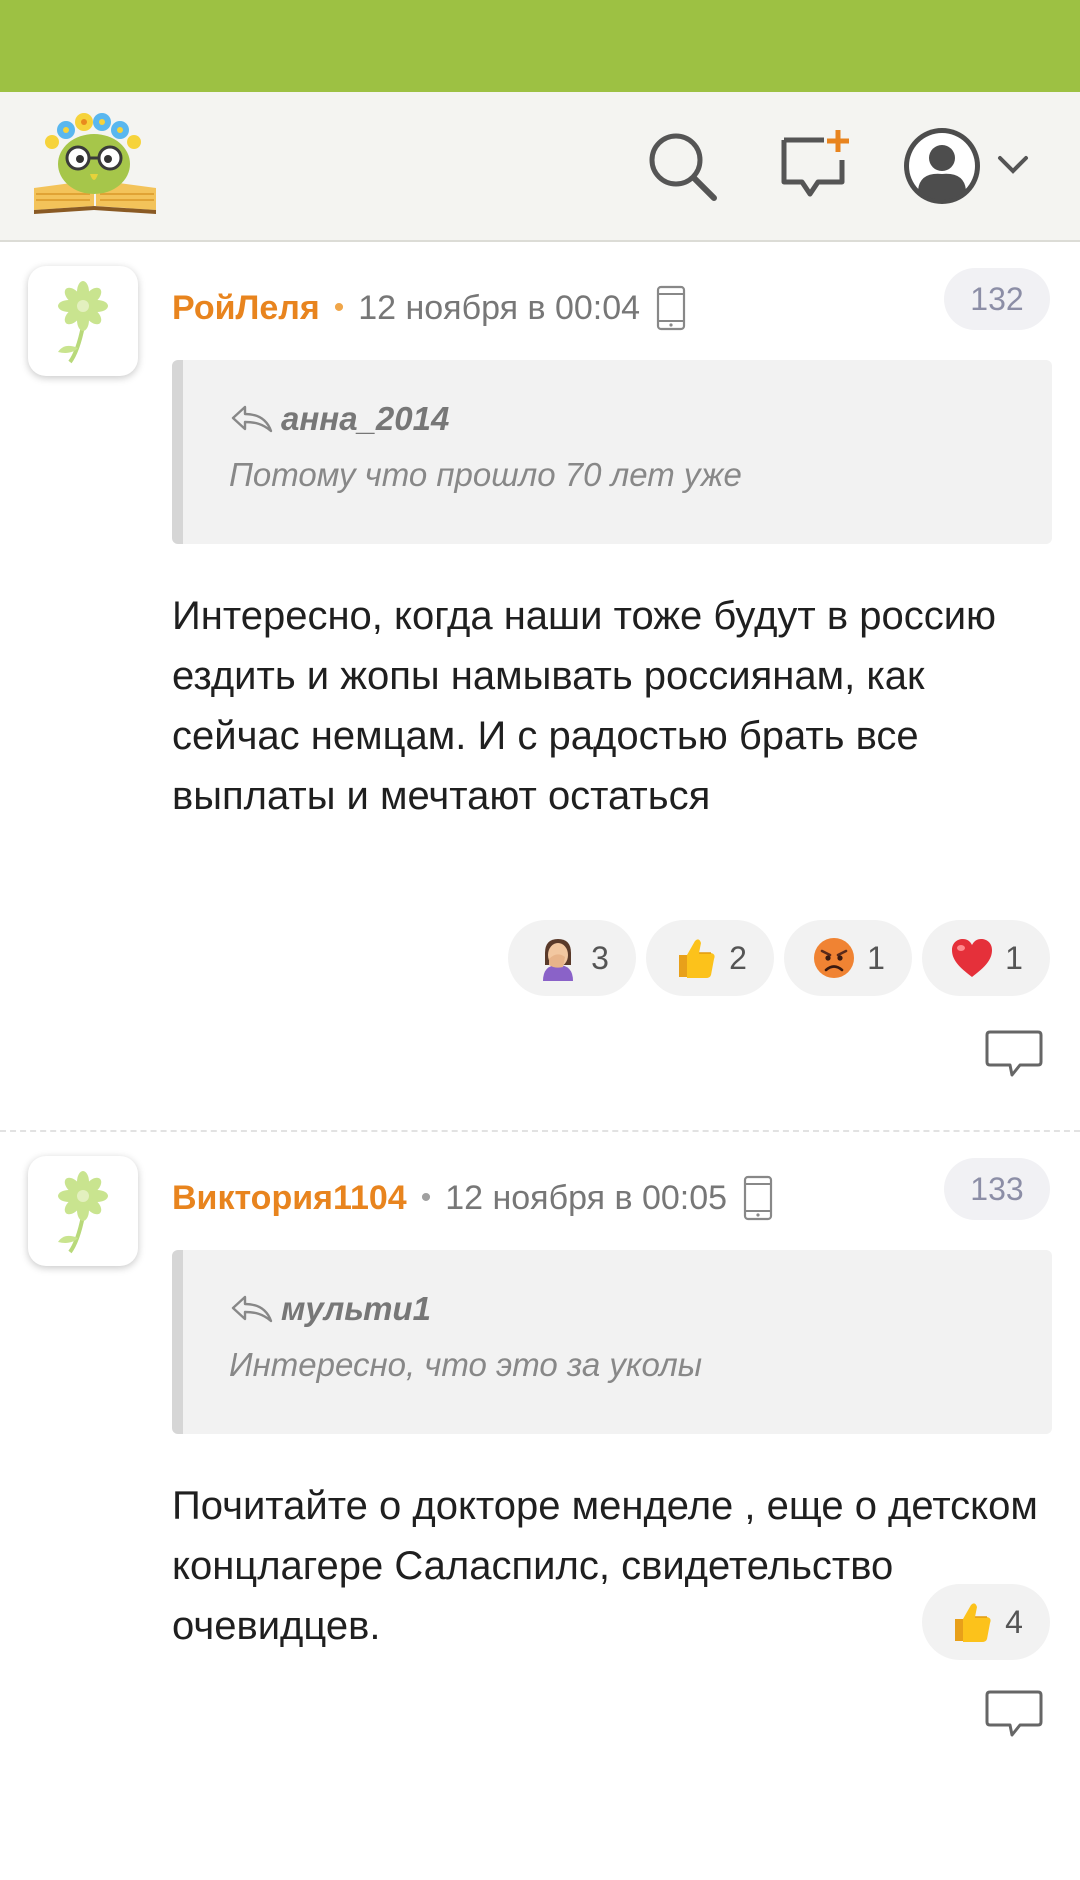 The width and height of the screenshot is (1080, 1880). What do you see at coordinates (997, 1189) in the screenshot?
I see `comment-number-badge: 133` at bounding box center [997, 1189].